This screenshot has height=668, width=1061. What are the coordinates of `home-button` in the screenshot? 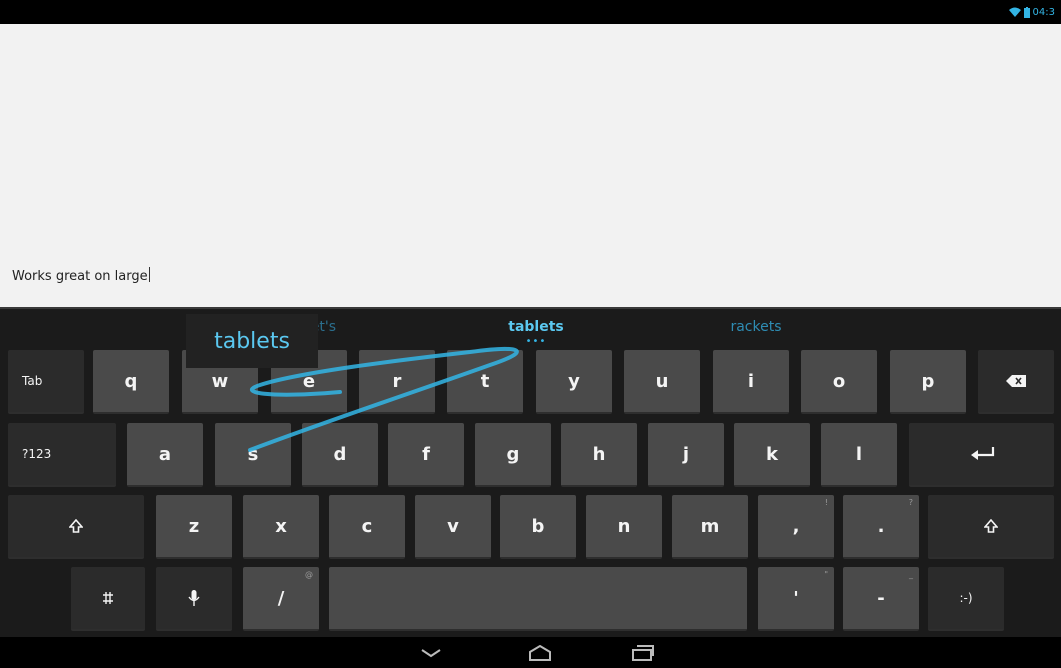 It's located at (540, 652).